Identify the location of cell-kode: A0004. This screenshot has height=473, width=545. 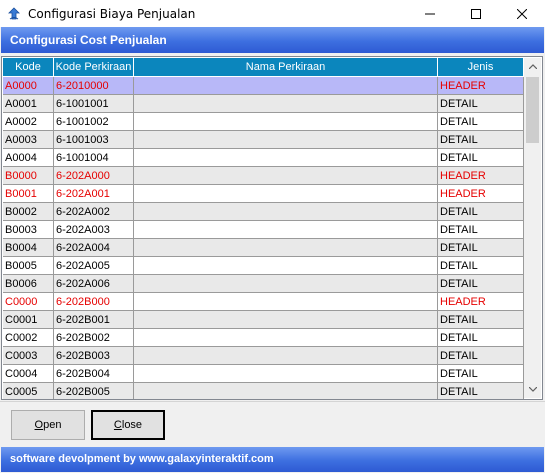
(28, 158).